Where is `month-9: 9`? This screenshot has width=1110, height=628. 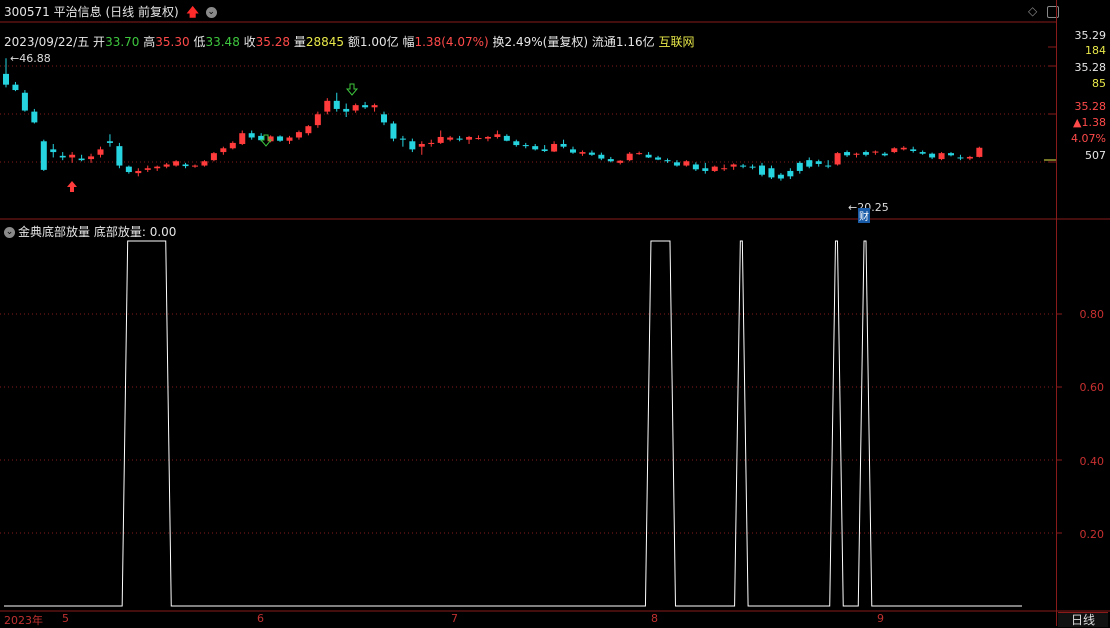
month-9: 9 is located at coordinates (880, 618).